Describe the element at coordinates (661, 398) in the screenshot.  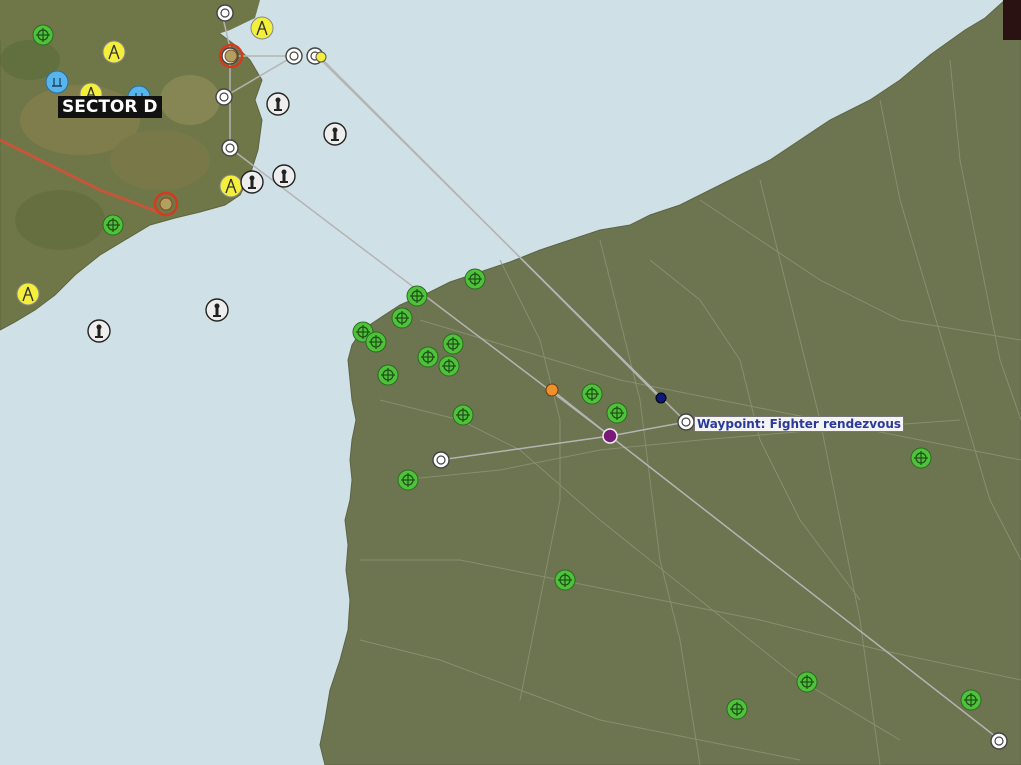
I see `flight-marker-dark-blue` at that location.